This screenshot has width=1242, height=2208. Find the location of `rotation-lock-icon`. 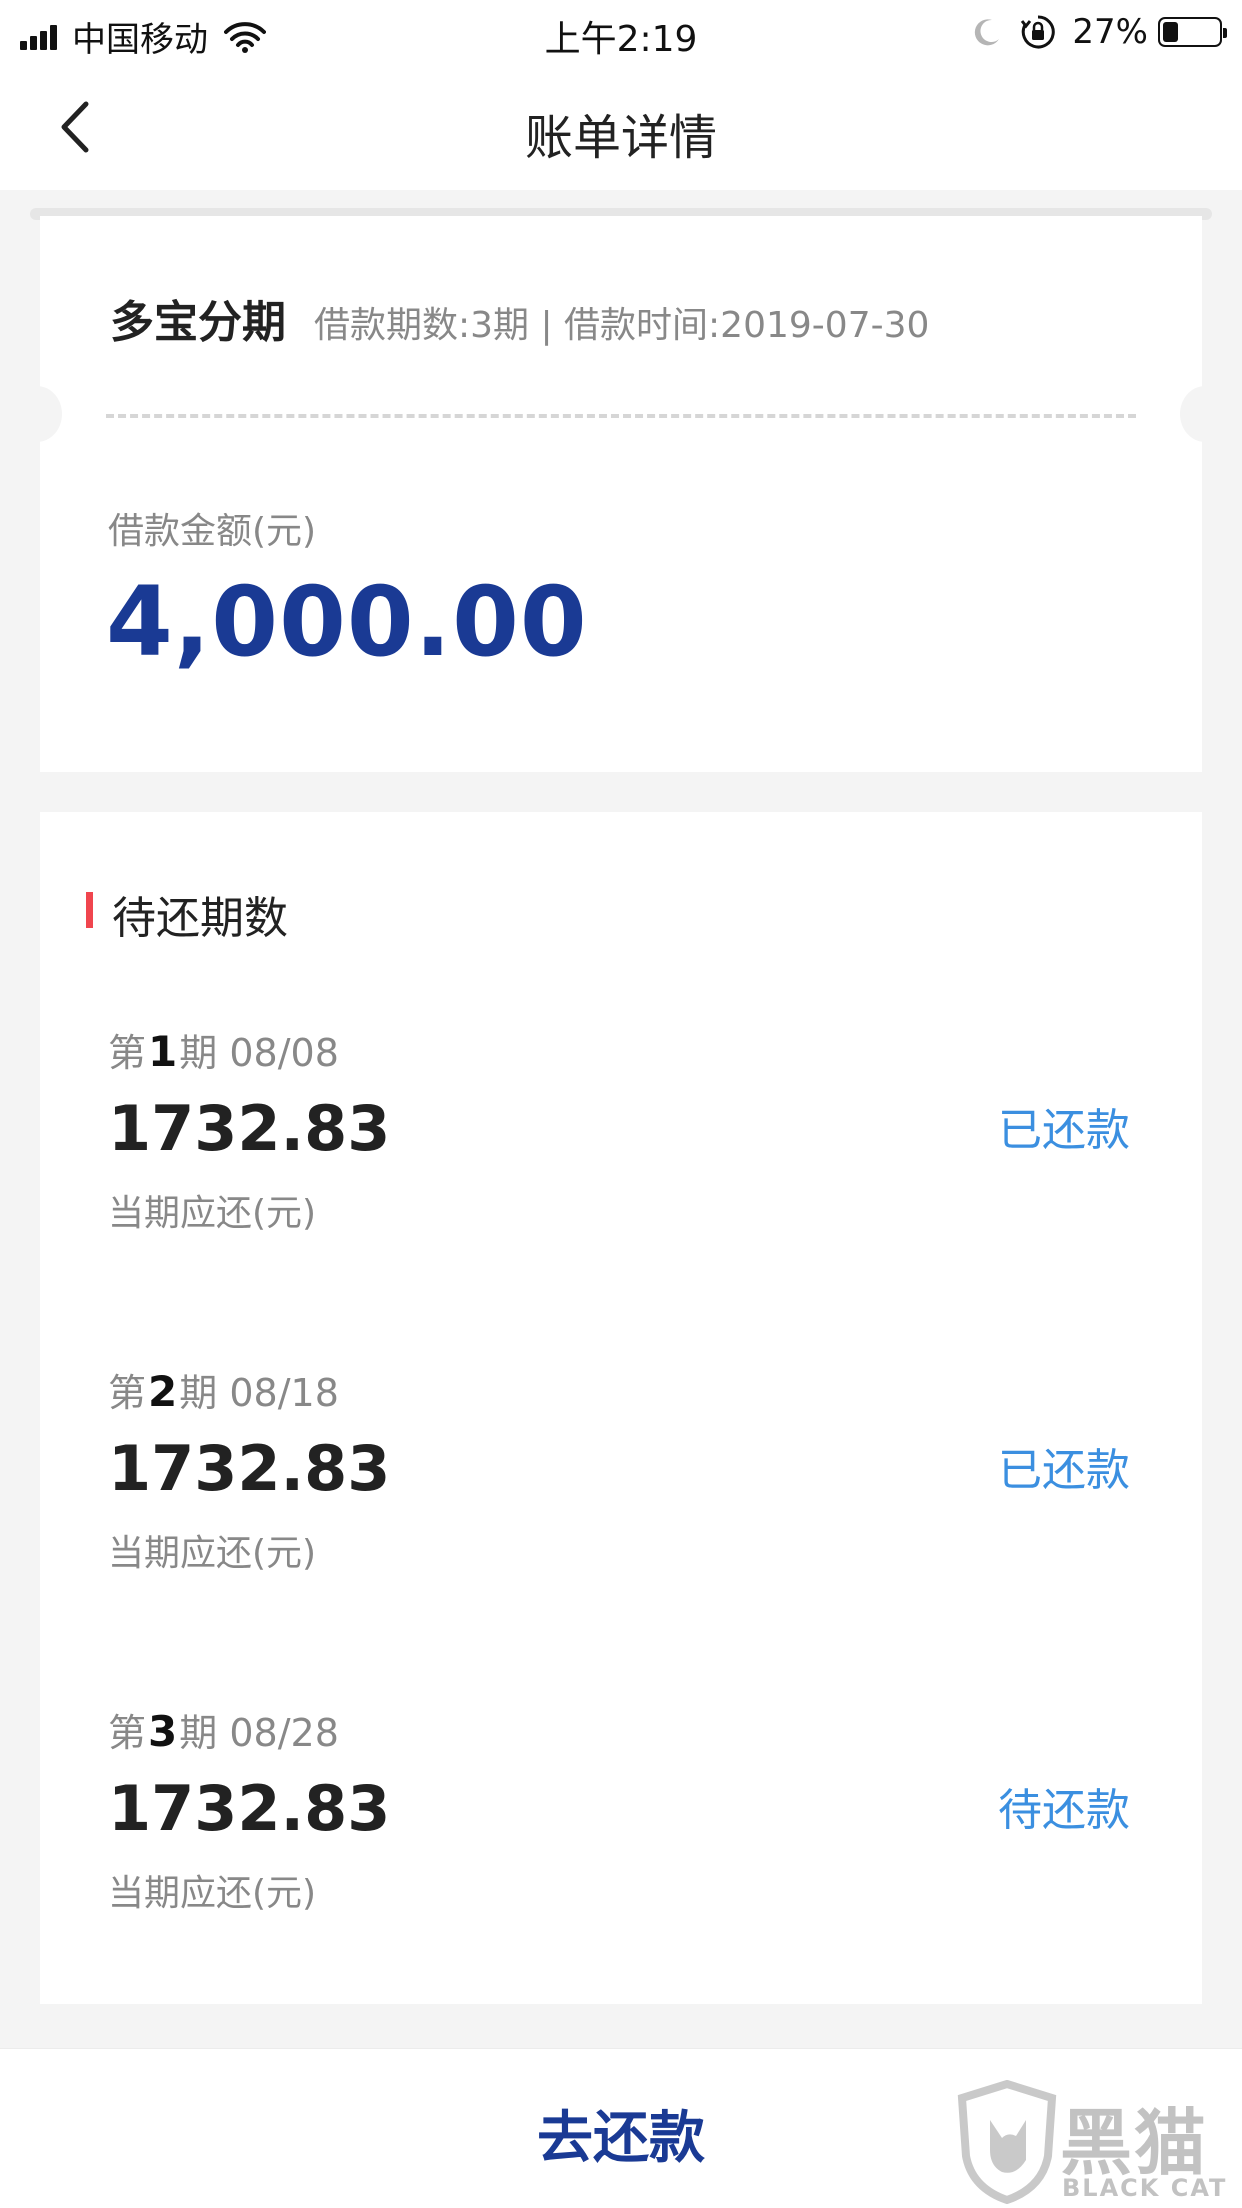

rotation-lock-icon is located at coordinates (1038, 32).